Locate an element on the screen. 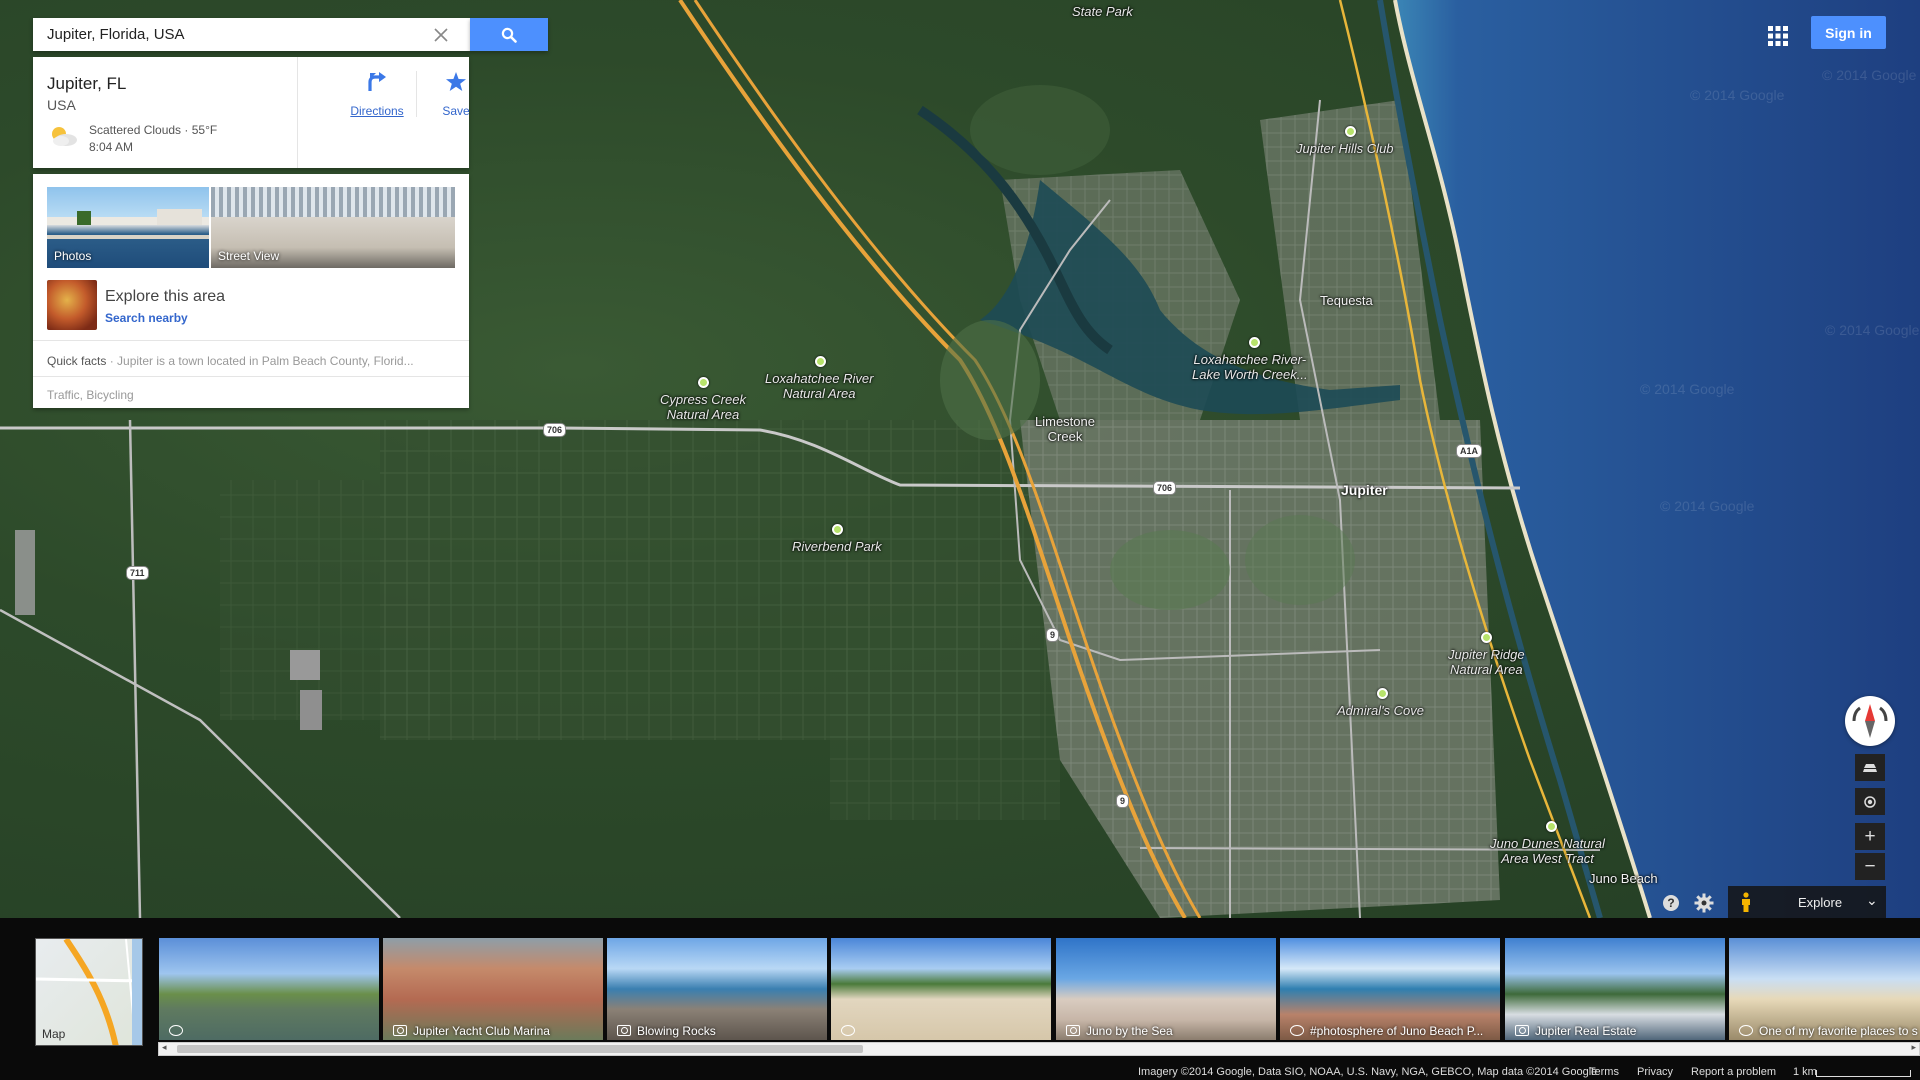 This screenshot has height=1080, width=1920. place-country: USA is located at coordinates (61, 105).